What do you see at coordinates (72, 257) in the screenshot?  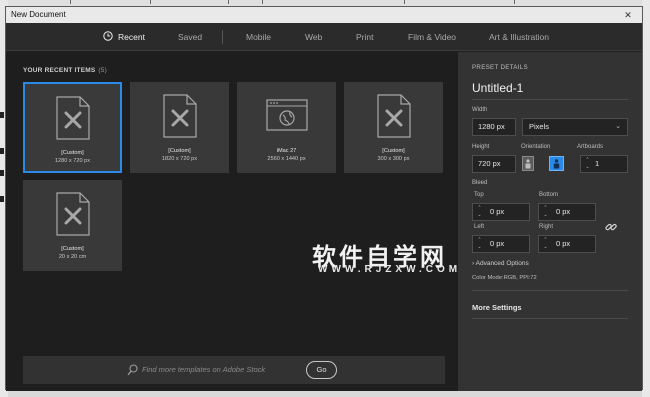 I see `card-dimensions: 20 x 20 cm` at bounding box center [72, 257].